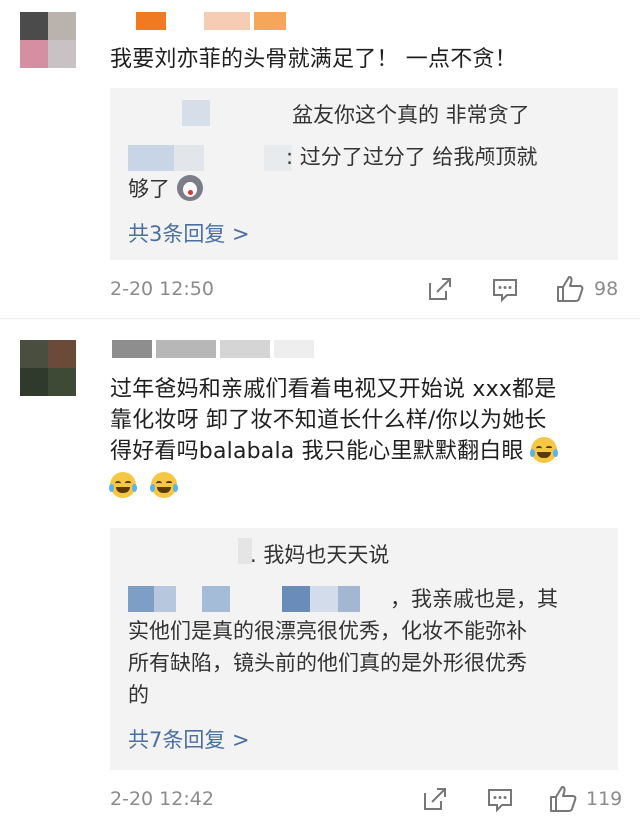  I want to click on reply-text: 实他们是真的很漂亮很优秀，化妆不能弥补, so click(327, 631).